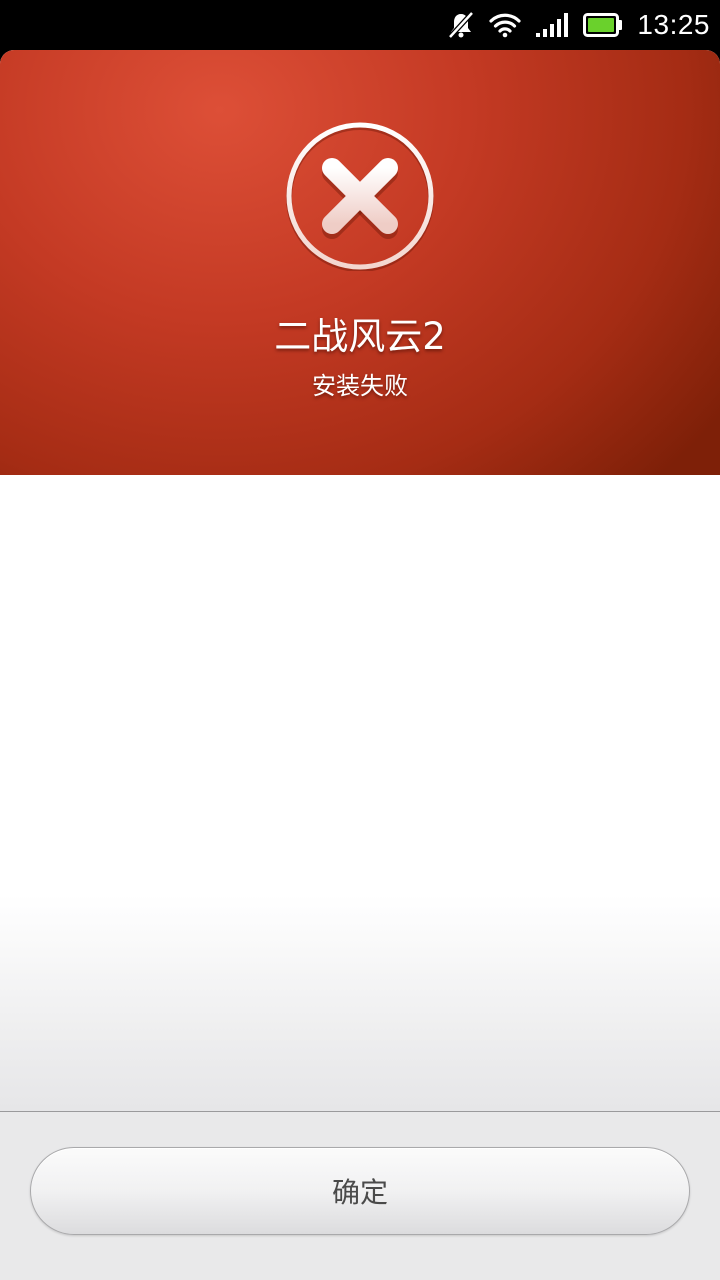 This screenshot has width=720, height=1280. What do you see at coordinates (552, 25) in the screenshot?
I see `signal-icon` at bounding box center [552, 25].